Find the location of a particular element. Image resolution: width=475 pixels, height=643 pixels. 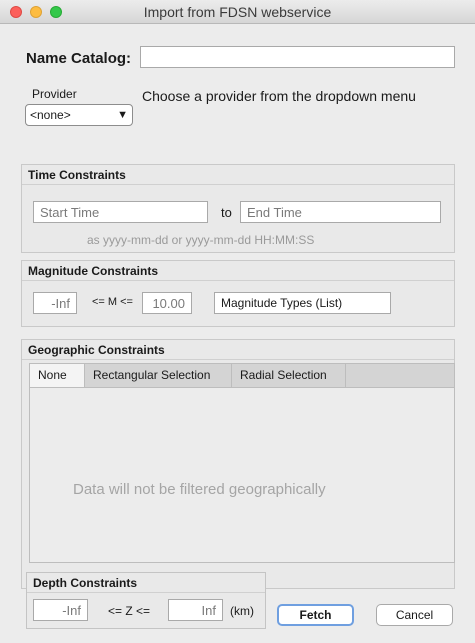

provider-dropdown: <none> ▼ is located at coordinates (79, 115).